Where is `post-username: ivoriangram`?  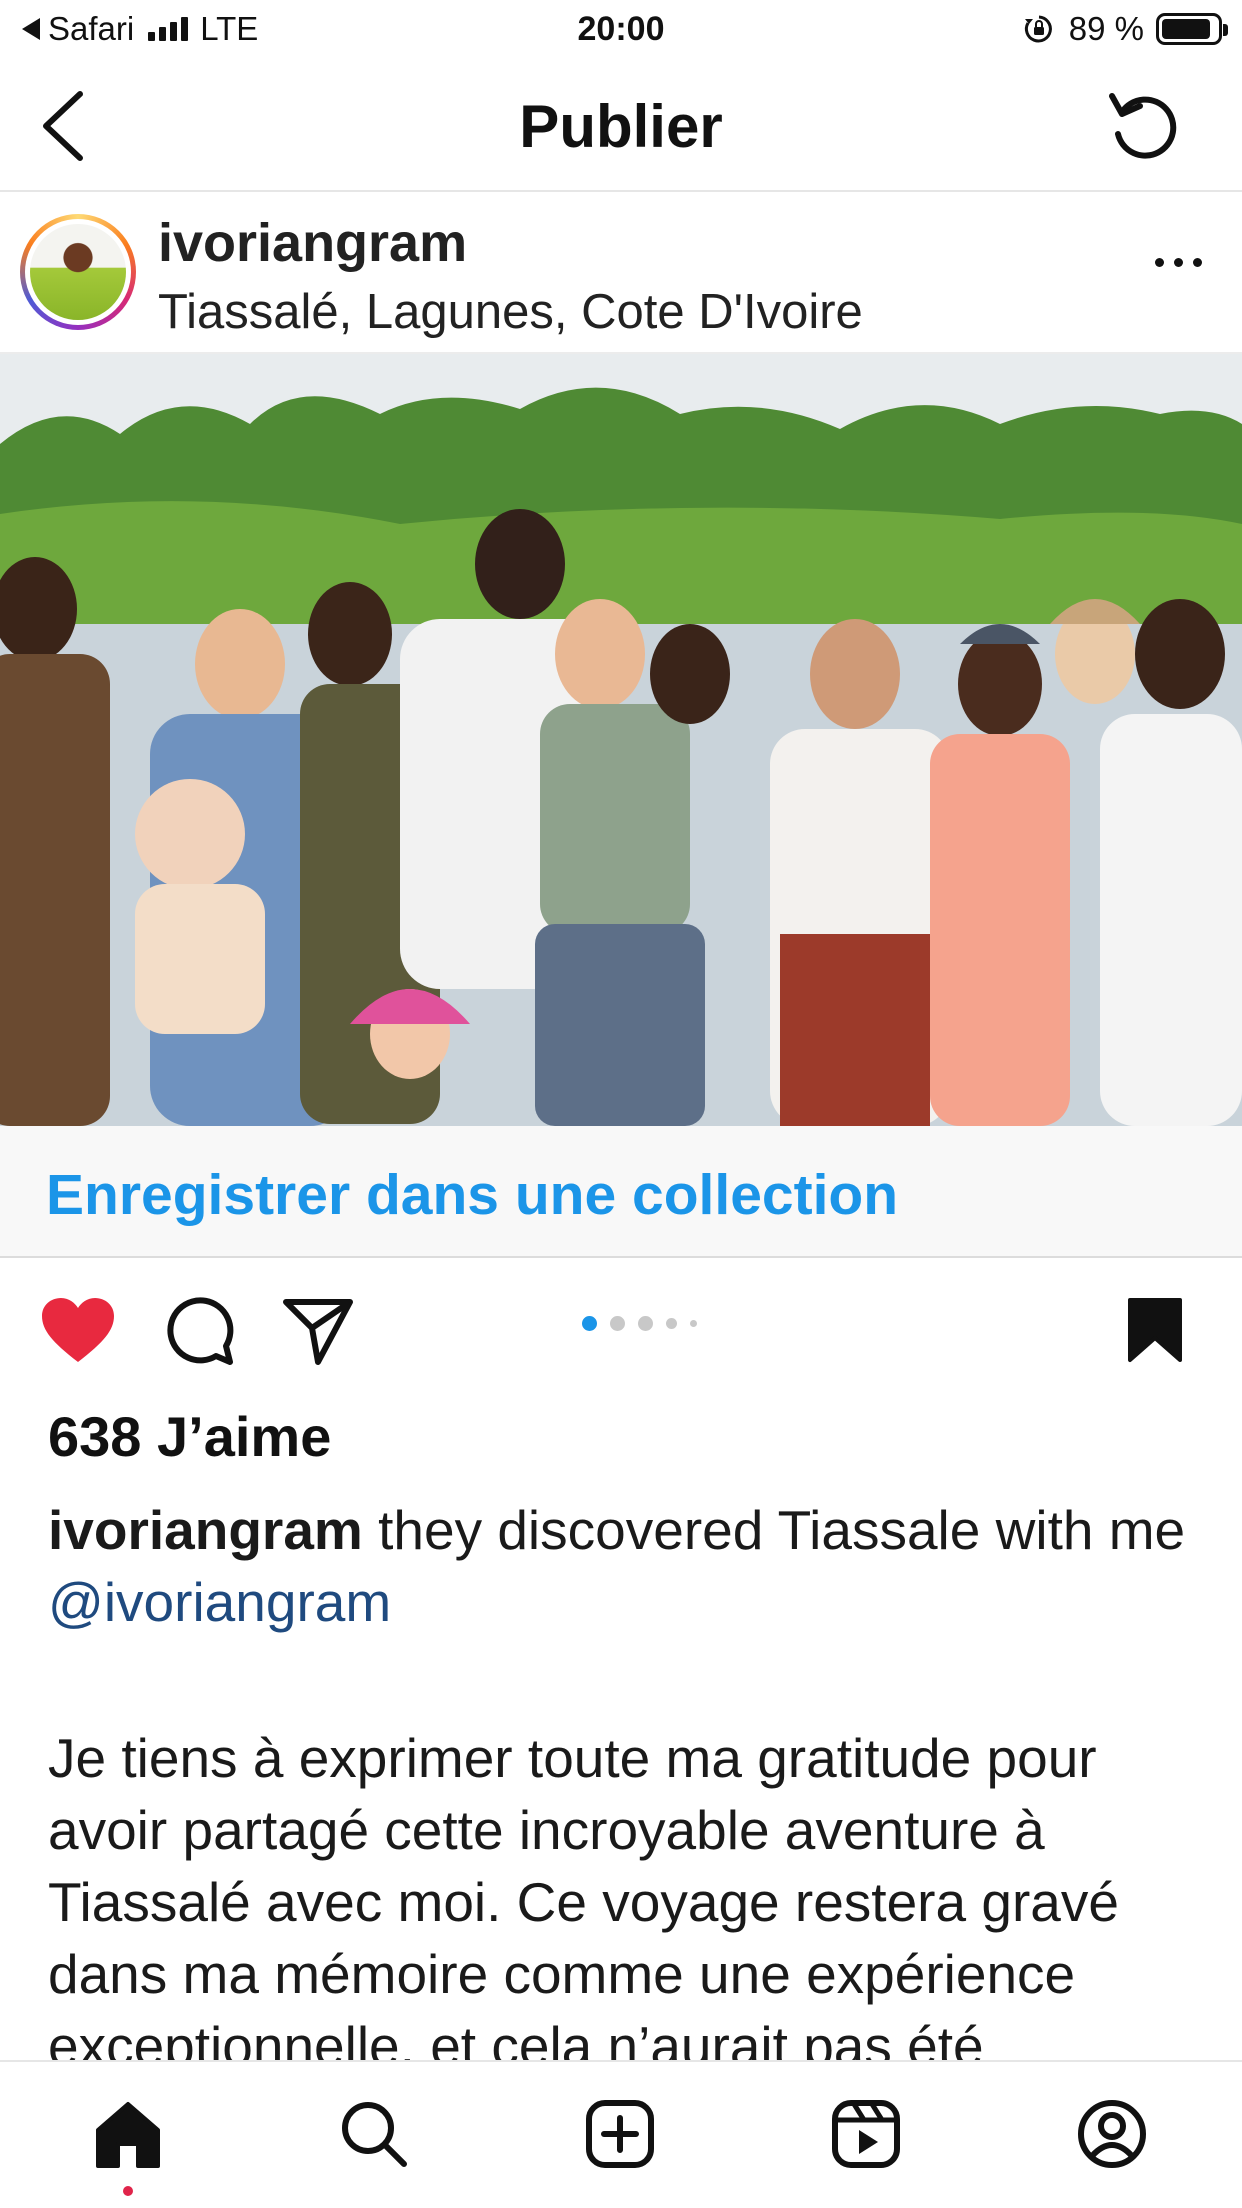 post-username: ivoriangram is located at coordinates (312, 243).